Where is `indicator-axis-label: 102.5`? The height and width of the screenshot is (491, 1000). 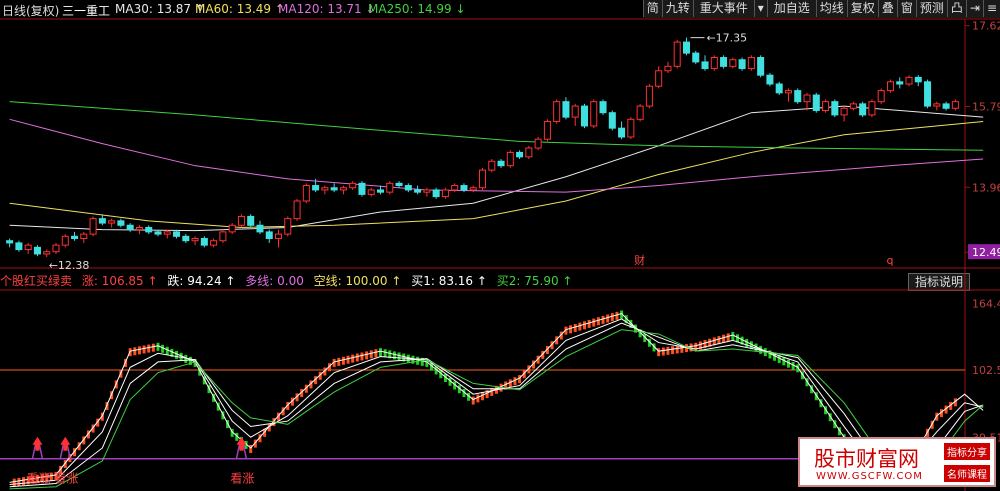 indicator-axis-label: 102.5 is located at coordinates (986, 370).